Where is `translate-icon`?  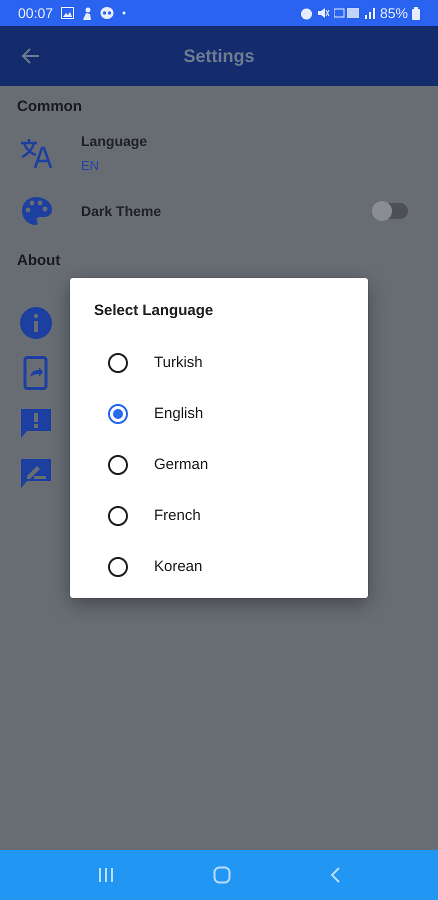
translate-icon is located at coordinates (36, 153).